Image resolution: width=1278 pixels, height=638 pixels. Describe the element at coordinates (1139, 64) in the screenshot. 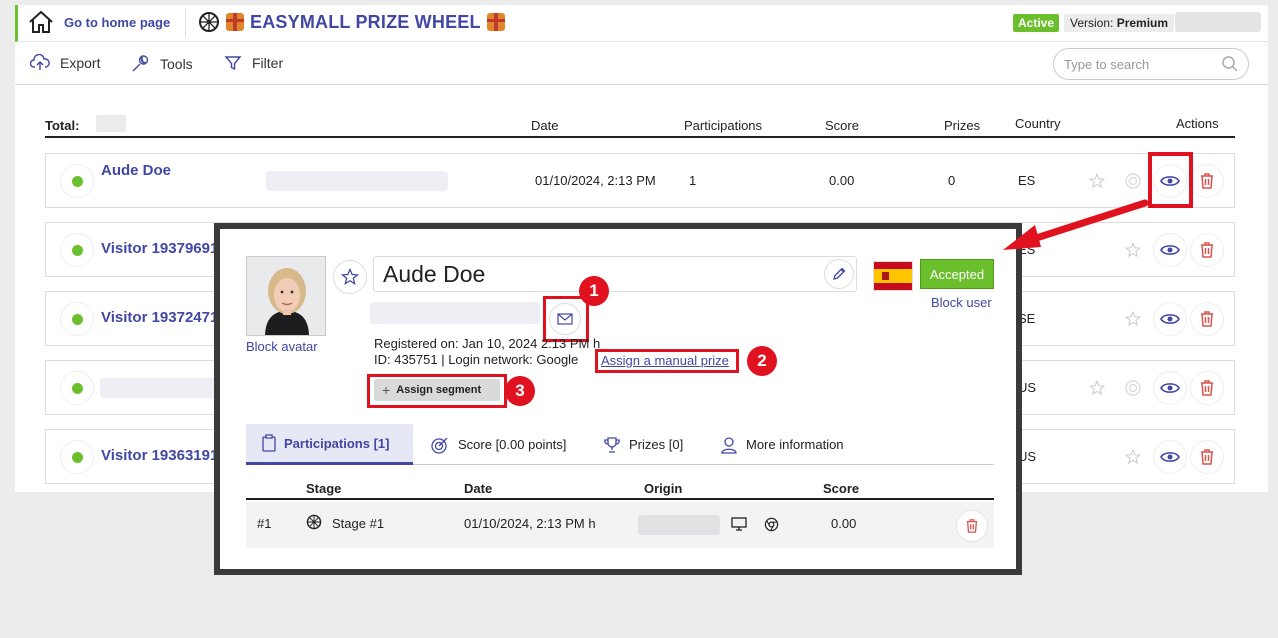

I see `search-input` at that location.